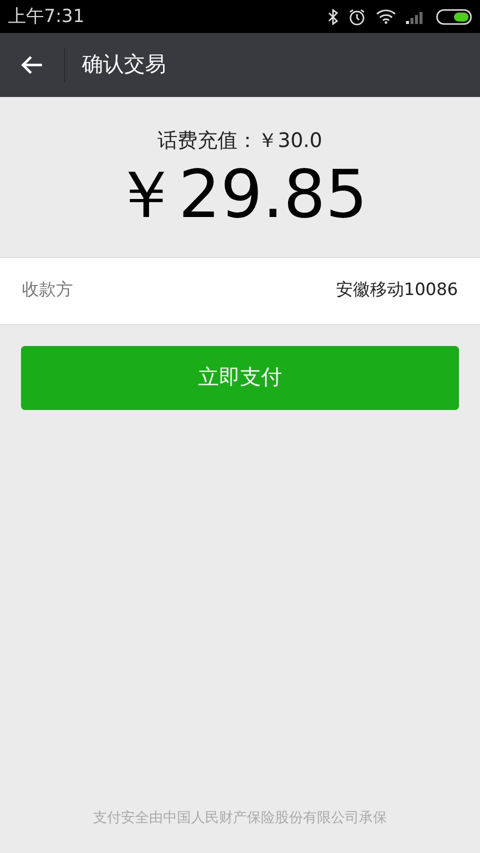  What do you see at coordinates (124, 64) in the screenshot?
I see `page-title: 确认交易` at bounding box center [124, 64].